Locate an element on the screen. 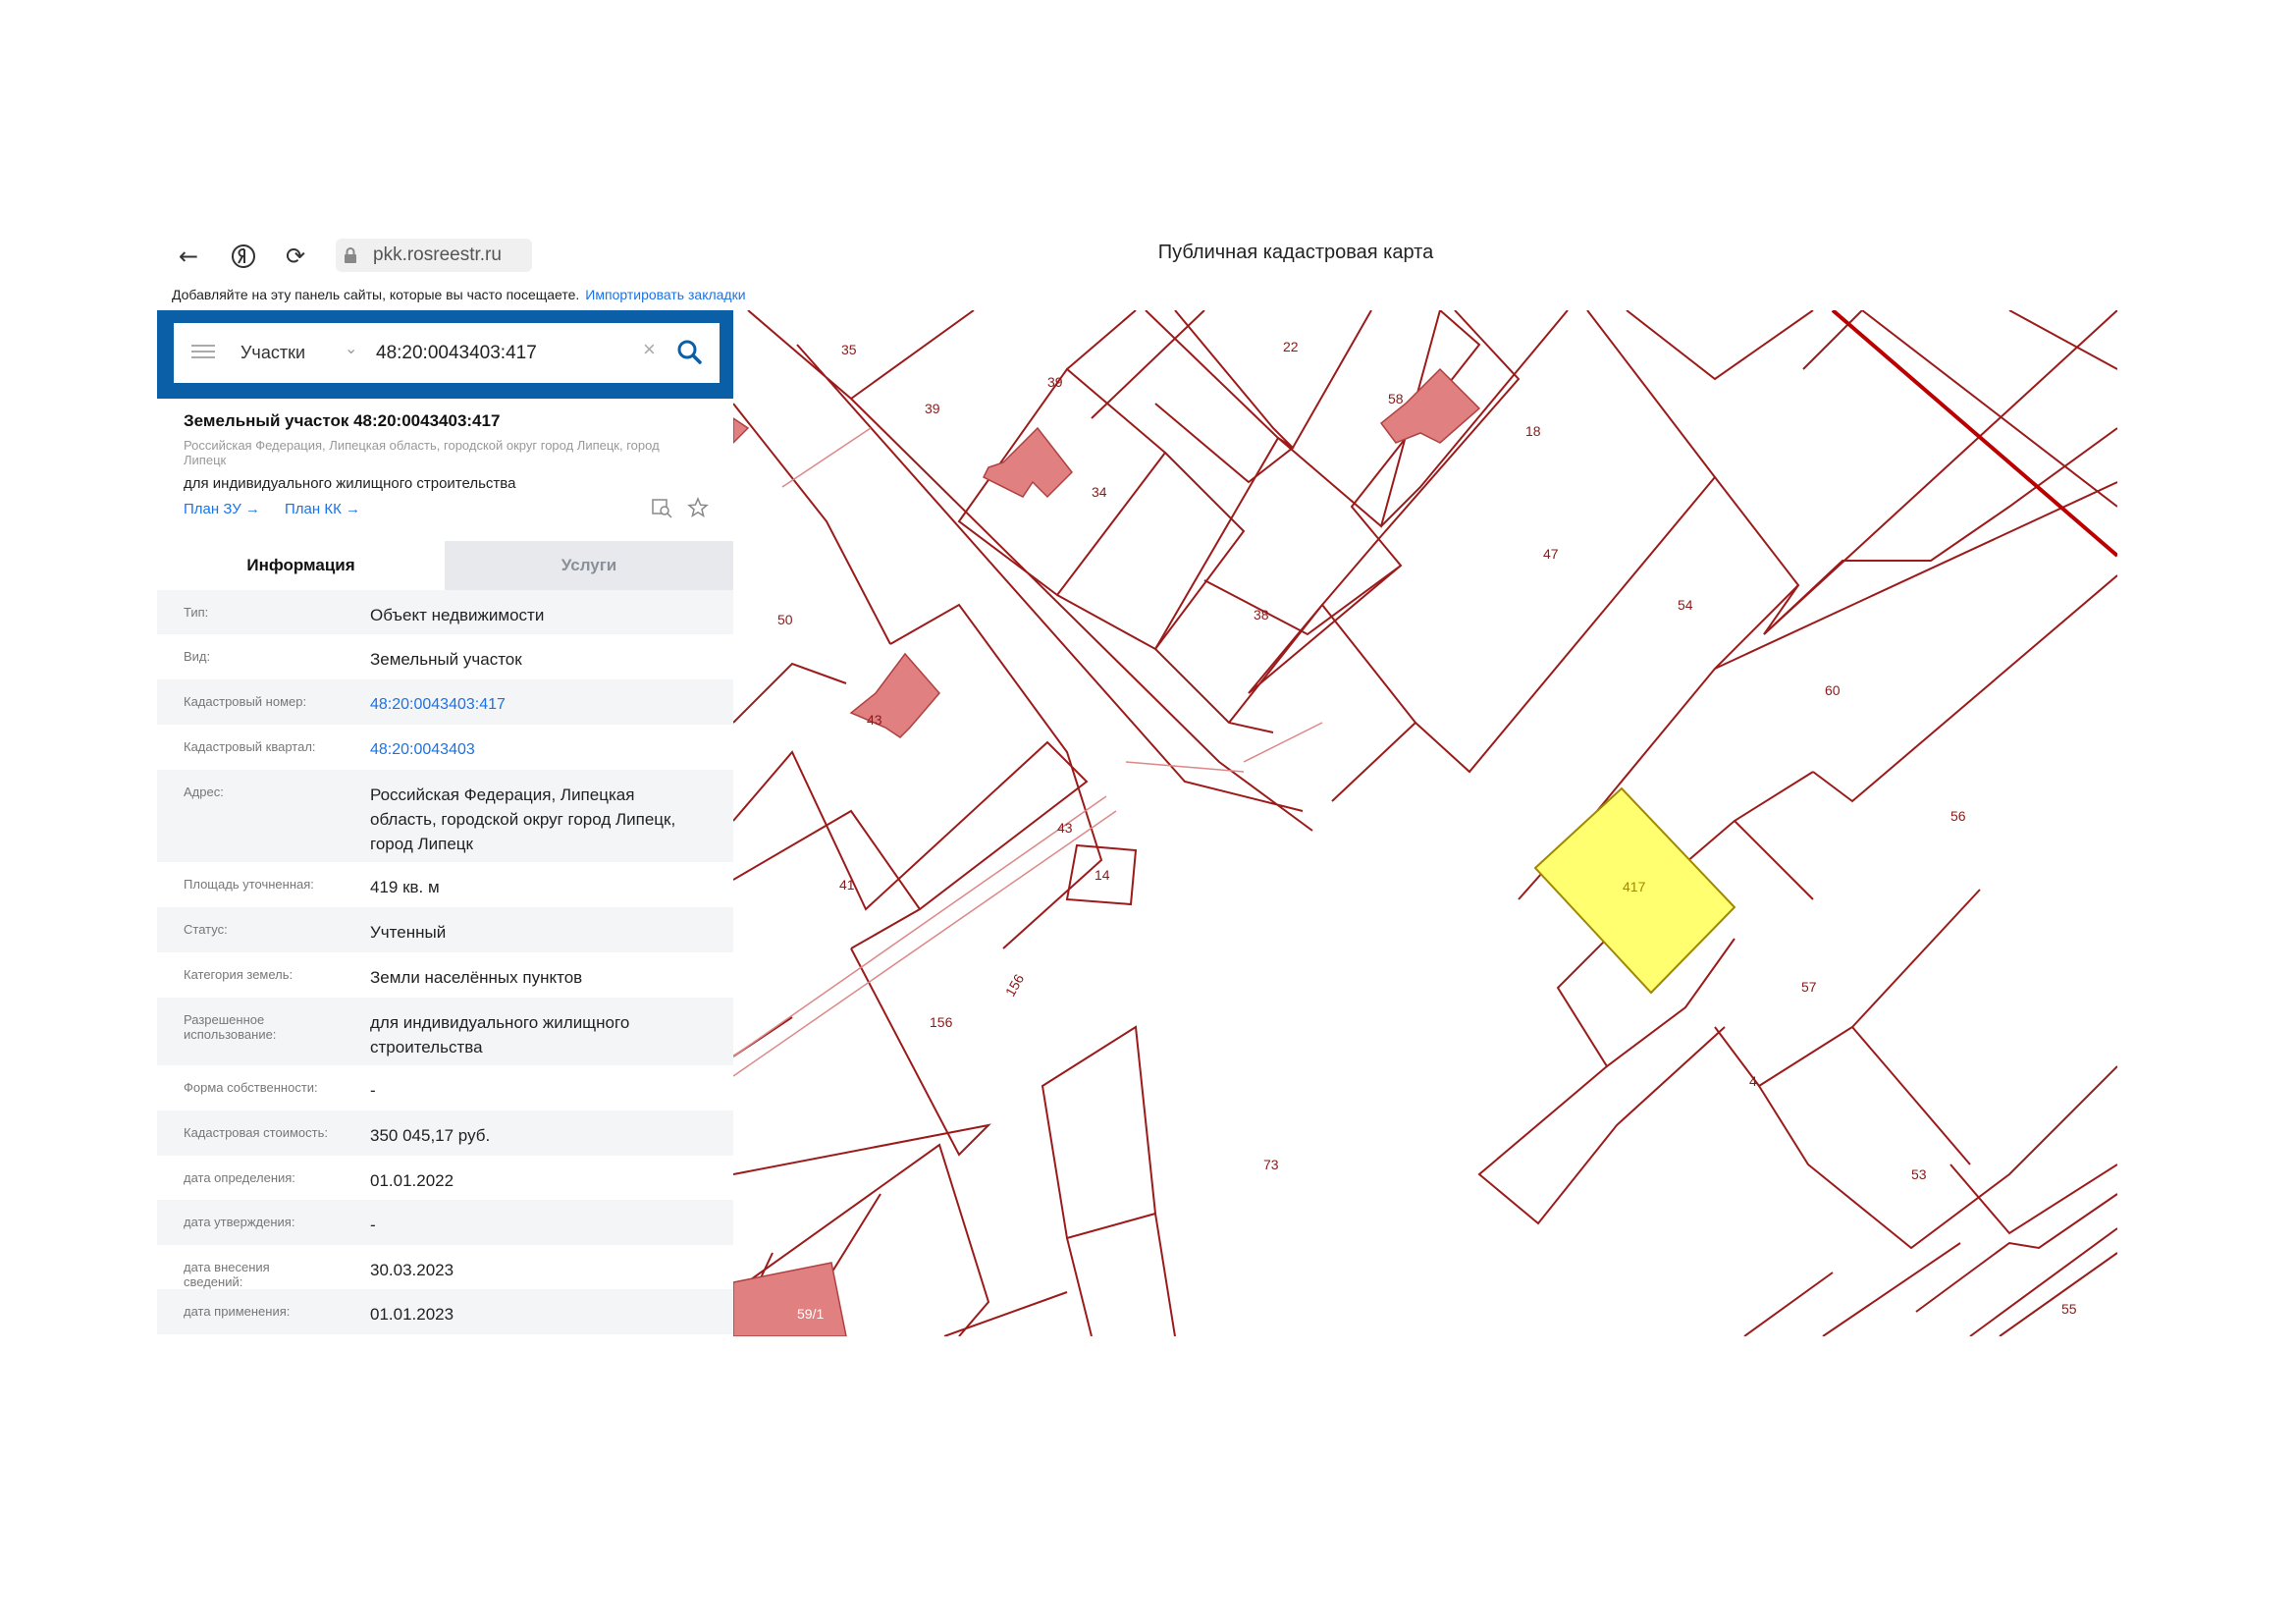  search-icon is located at coordinates (690, 352).